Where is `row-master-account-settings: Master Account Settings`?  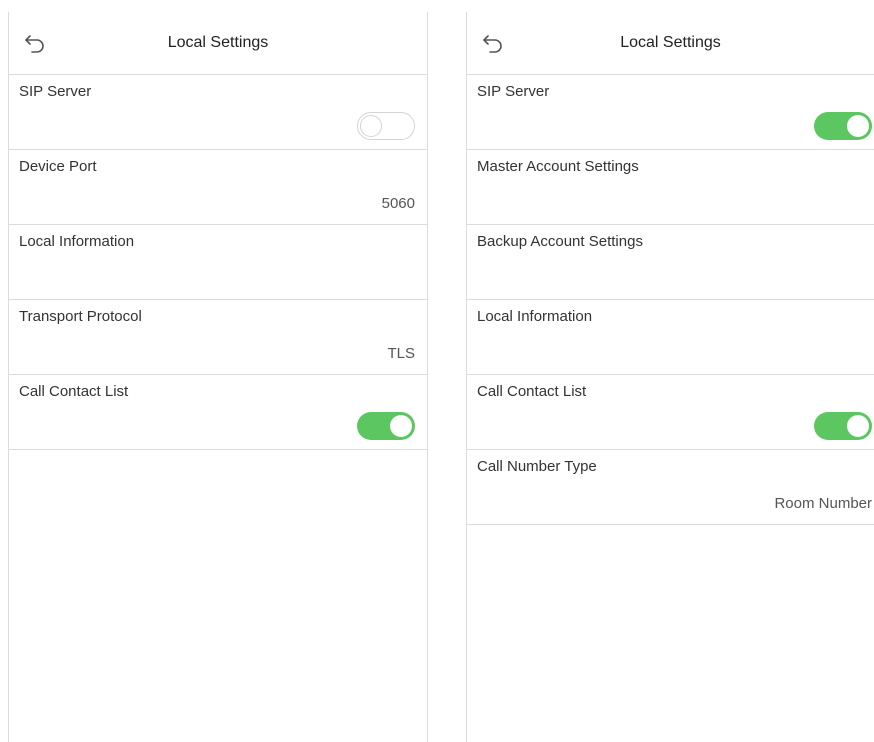 row-master-account-settings: Master Account Settings is located at coordinates (670, 186).